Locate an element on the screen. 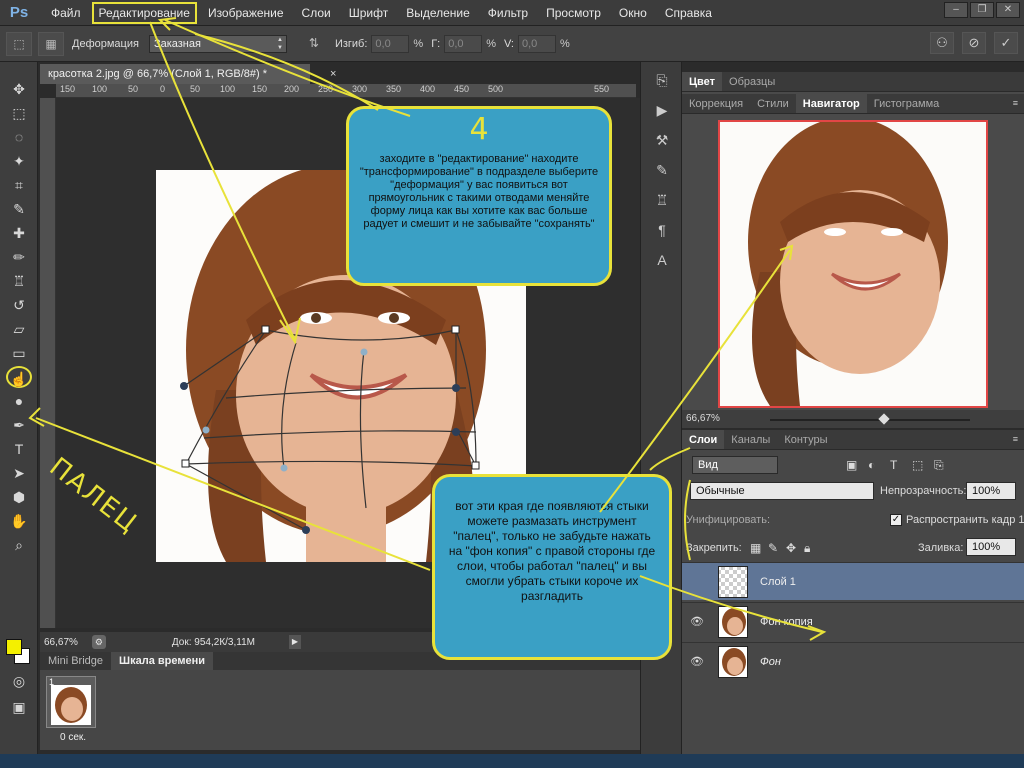 This screenshot has height=768, width=1024. eyedropper-icon: ✎ is located at coordinates (19, 209).